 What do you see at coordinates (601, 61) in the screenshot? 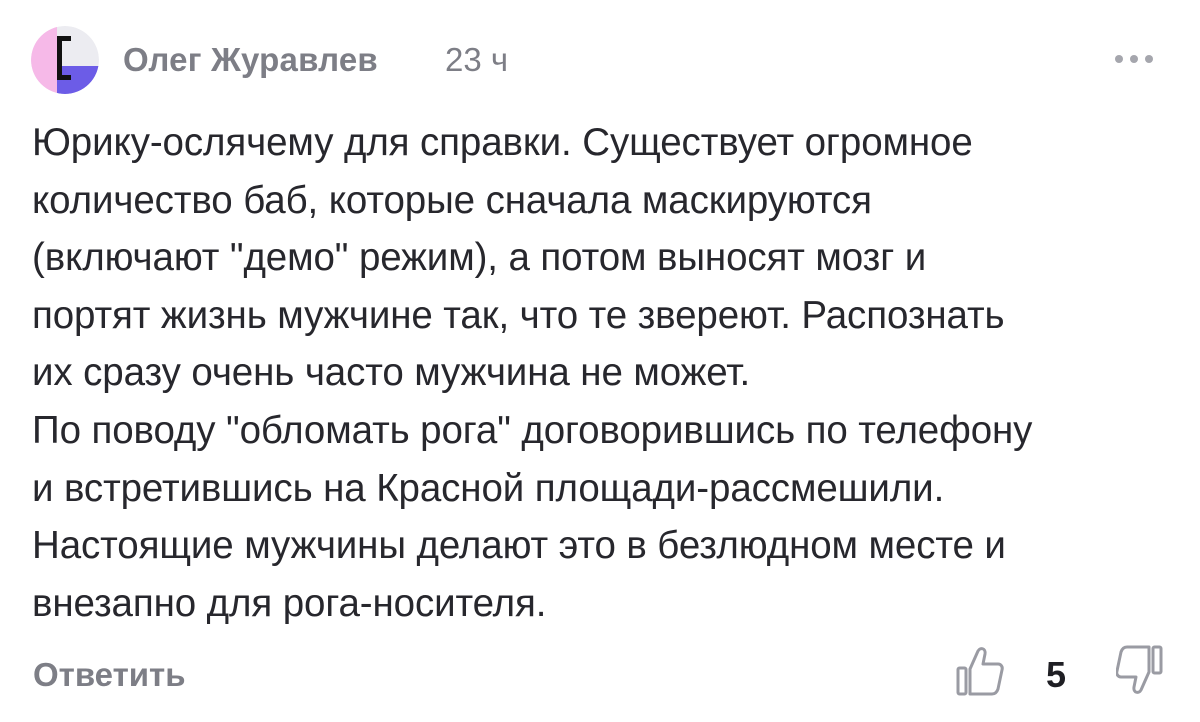
I see `comment-header: Олег Журавлев 23 ч` at bounding box center [601, 61].